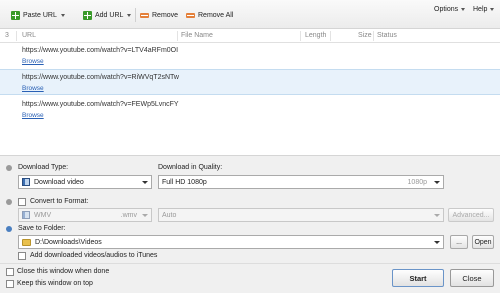 The width and height of the screenshot is (500, 293). I want to click on list-header: 3 URL File Name Length Size Status, so click(250, 36).